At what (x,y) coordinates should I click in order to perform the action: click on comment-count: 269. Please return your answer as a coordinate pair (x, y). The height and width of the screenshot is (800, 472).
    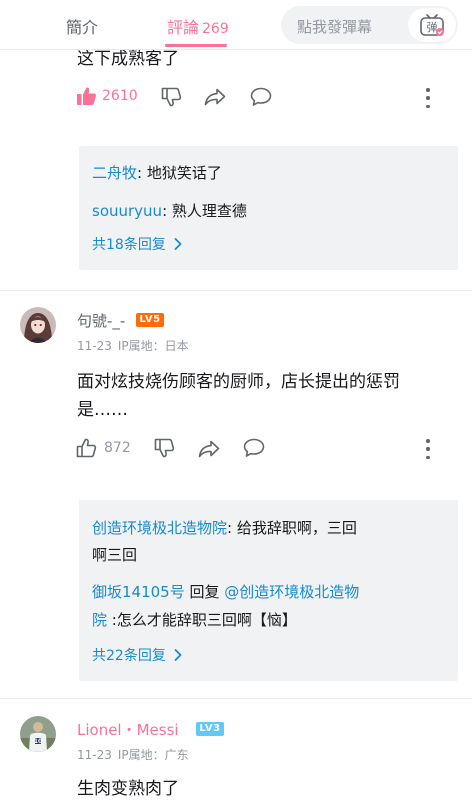
    Looking at the image, I should click on (215, 29).